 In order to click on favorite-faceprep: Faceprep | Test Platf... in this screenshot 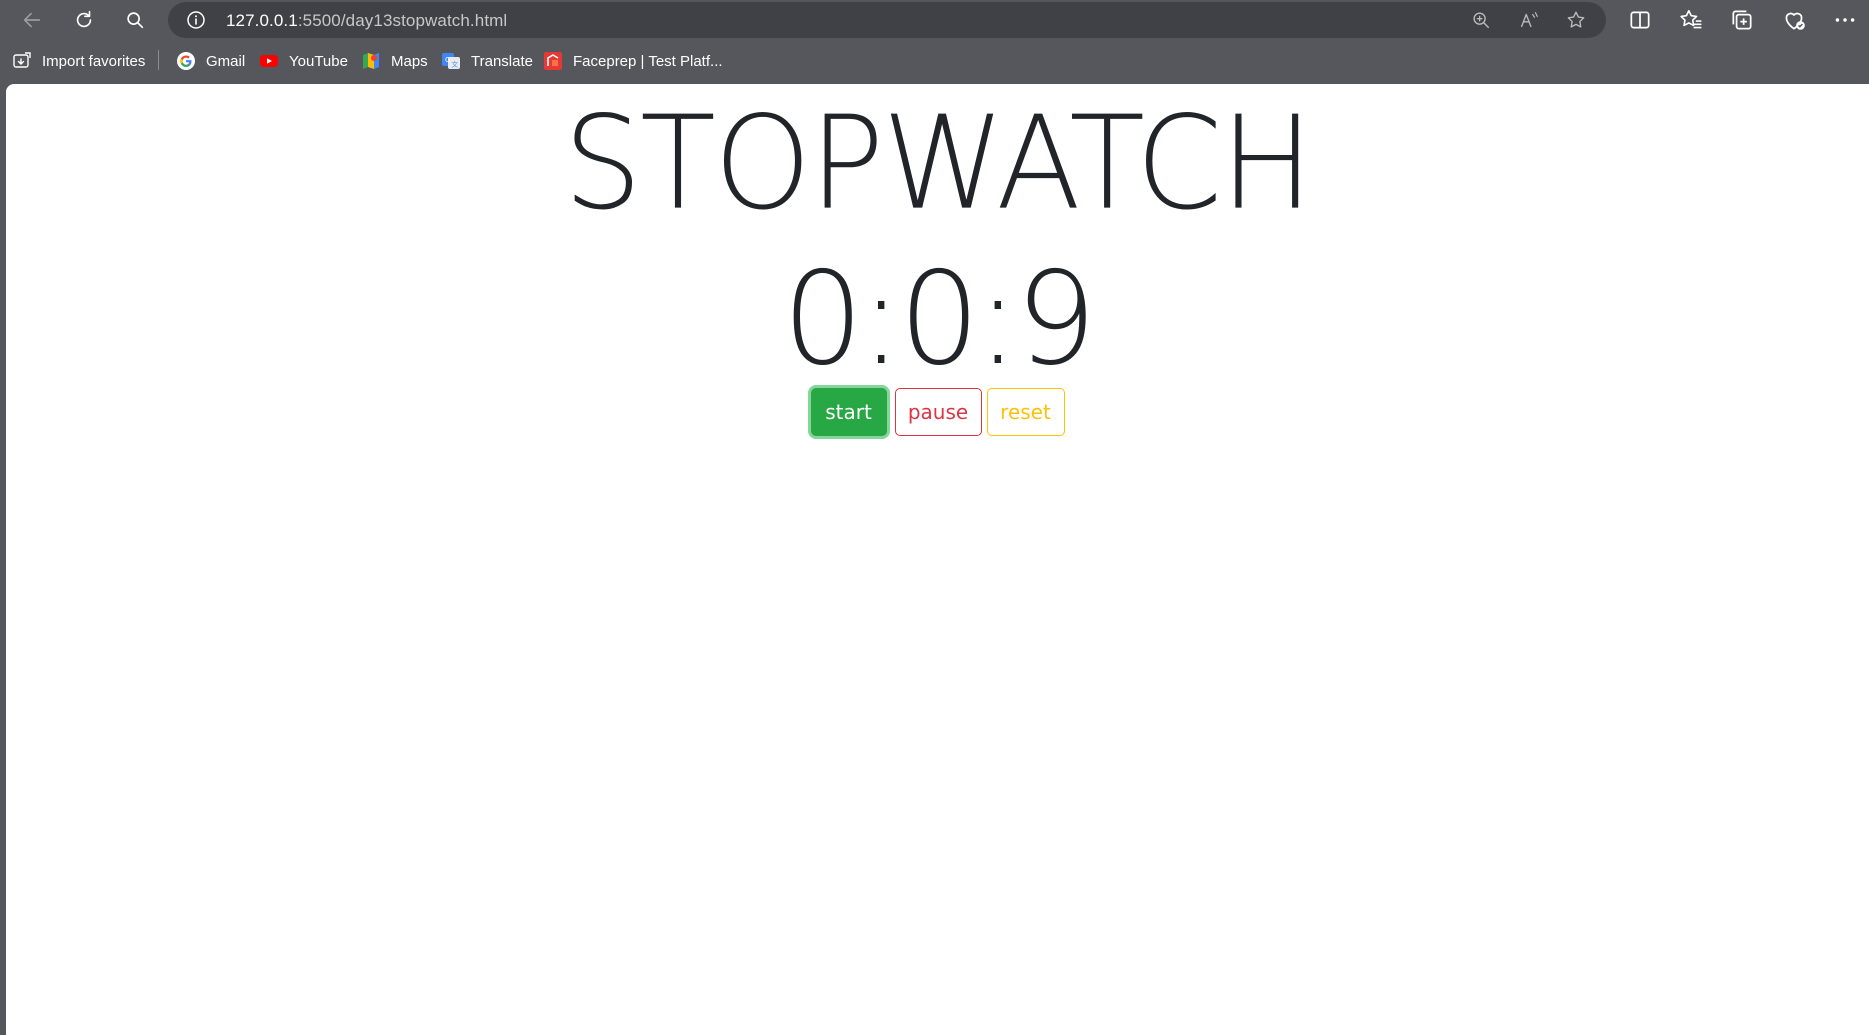, I will do `click(633, 61)`.